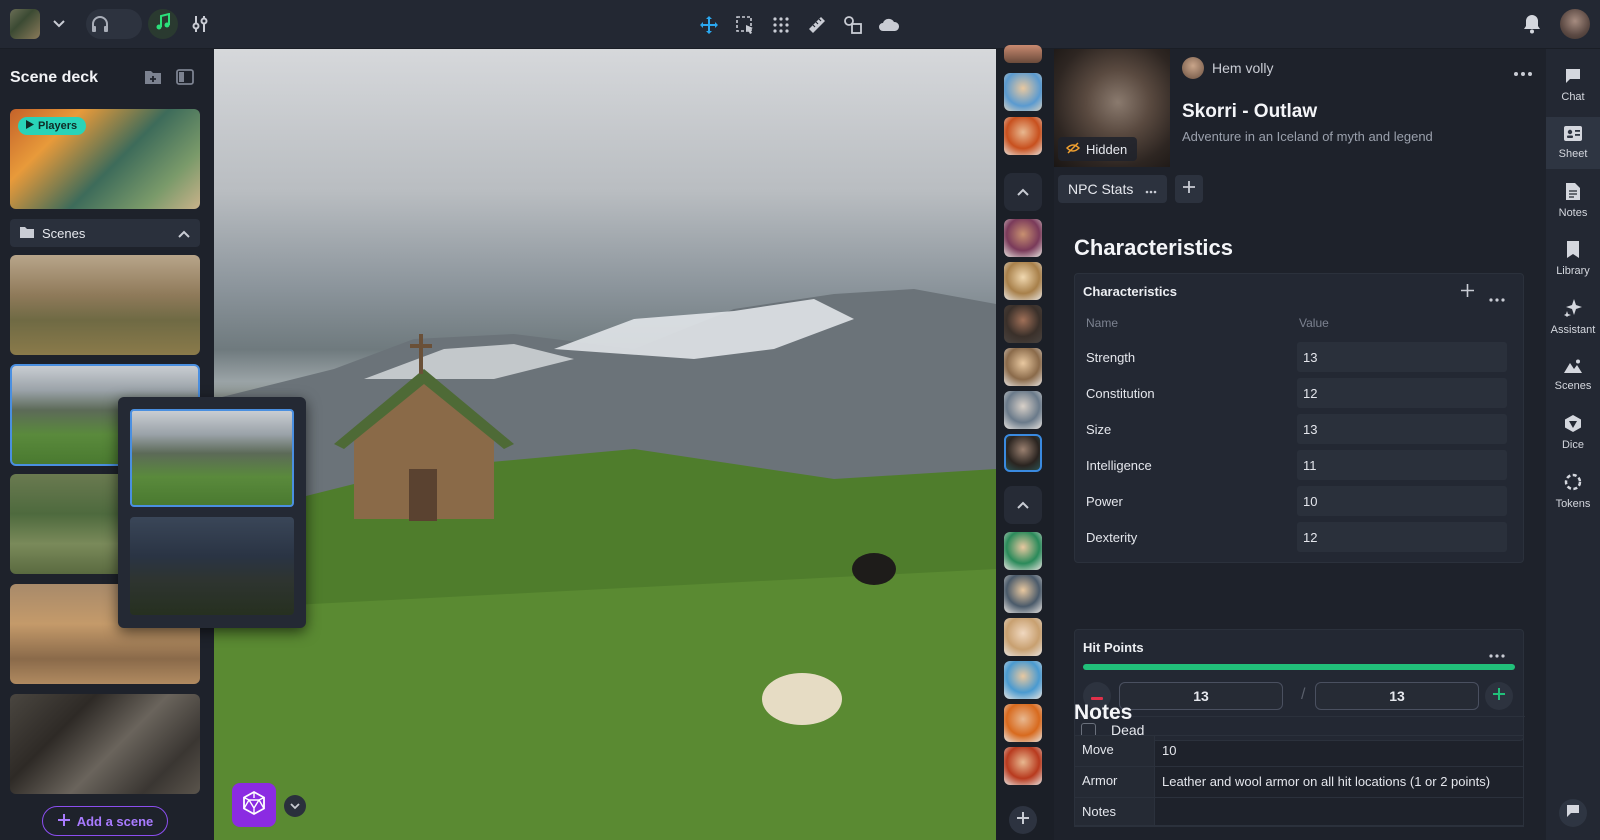  Describe the element at coordinates (1573, 154) in the screenshot. I see `nav-label: Sheet` at that location.